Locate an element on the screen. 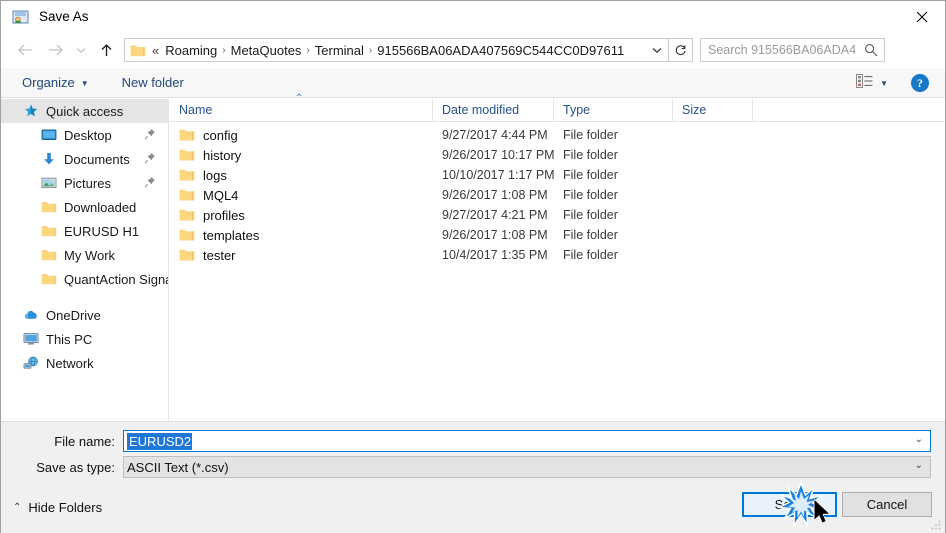 The image size is (946, 533). file-date: 10/10/2017 1:17 PM is located at coordinates (498, 175).